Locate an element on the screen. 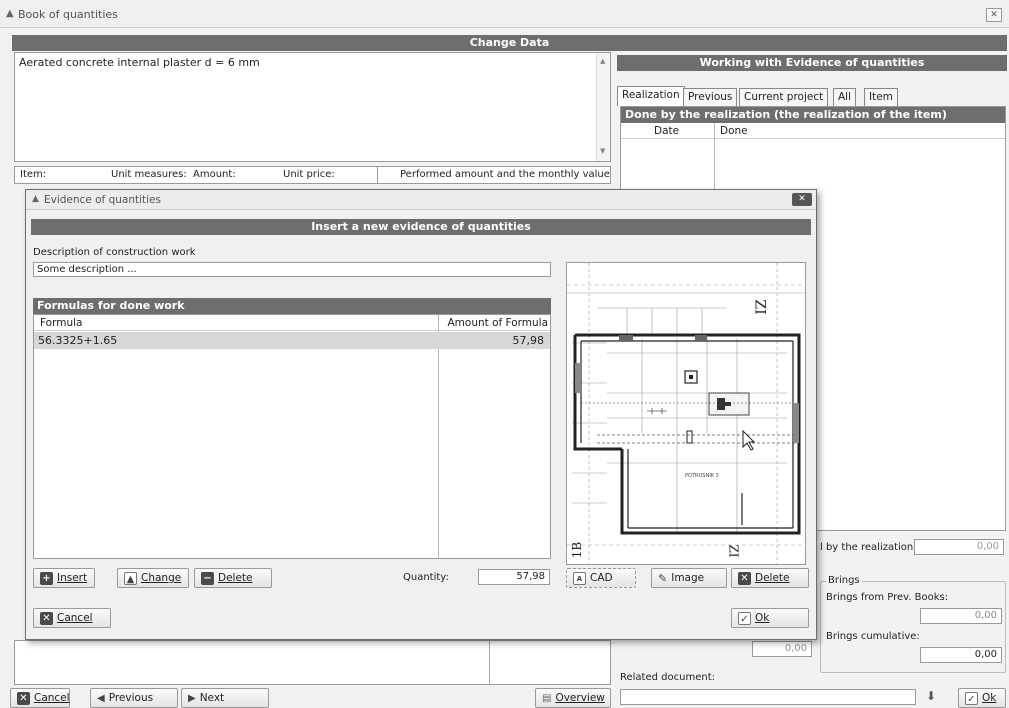 Image resolution: width=1009 pixels, height=708 pixels. close-button: ✕ is located at coordinates (994, 15).